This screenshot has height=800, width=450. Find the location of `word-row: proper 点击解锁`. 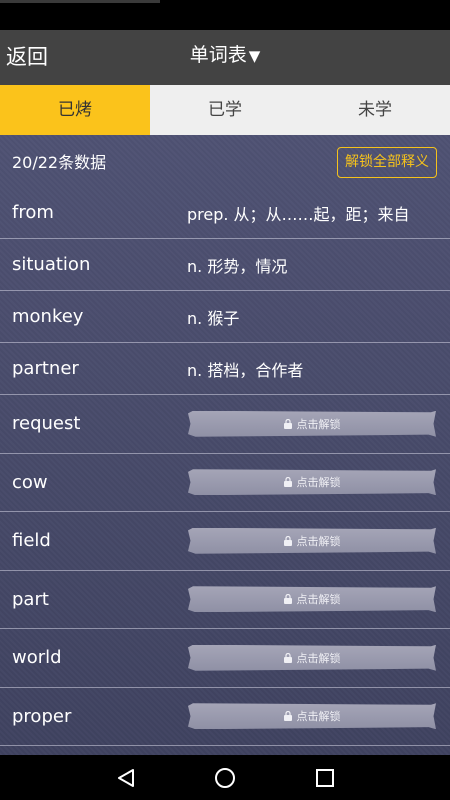

word-row: proper 点击解锁 is located at coordinates (225, 717).